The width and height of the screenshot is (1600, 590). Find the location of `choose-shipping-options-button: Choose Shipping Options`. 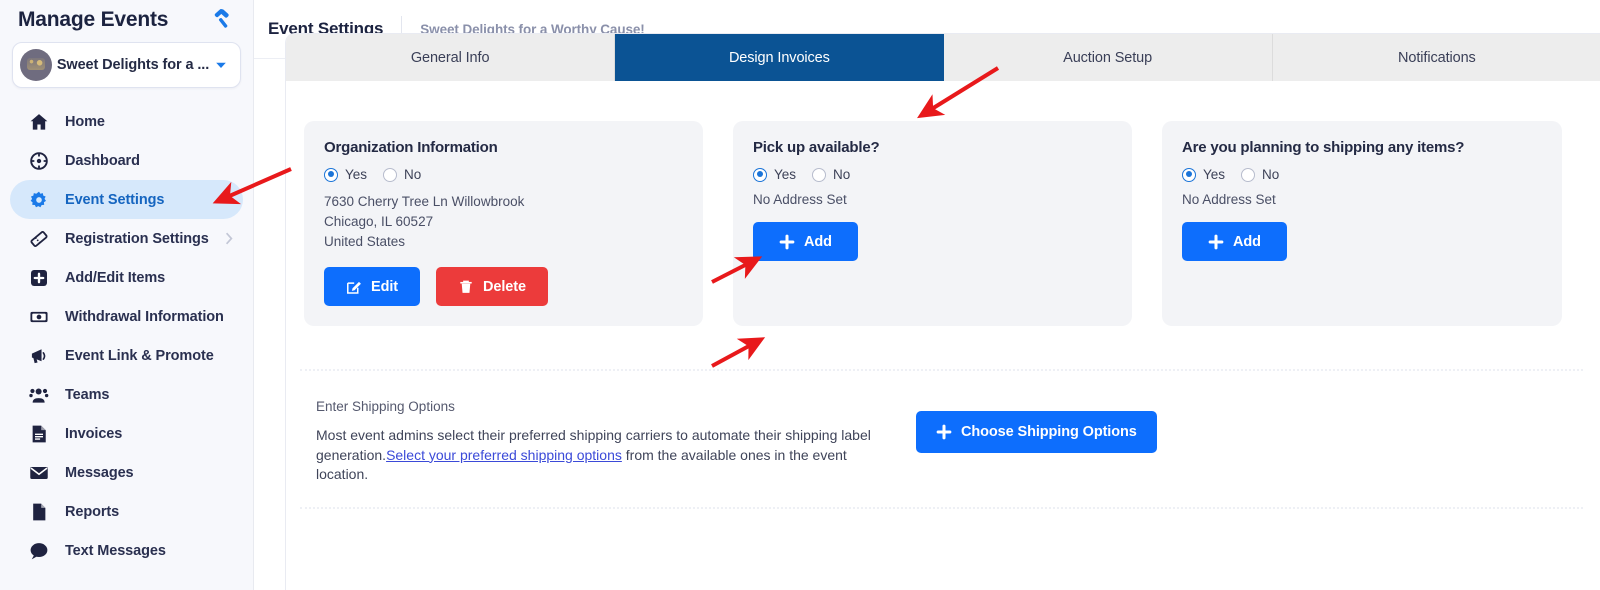

choose-shipping-options-button: Choose Shipping Options is located at coordinates (1036, 432).